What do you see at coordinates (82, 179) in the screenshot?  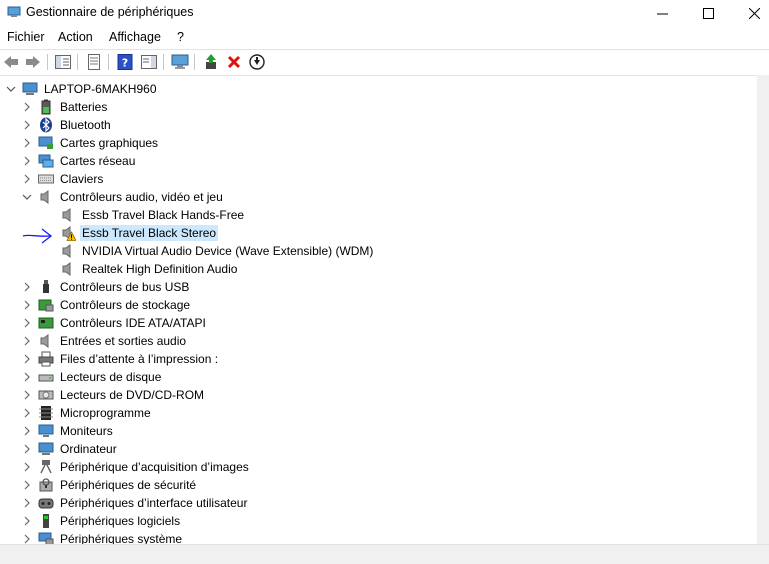 I see `tree-item-label: Claviers` at bounding box center [82, 179].